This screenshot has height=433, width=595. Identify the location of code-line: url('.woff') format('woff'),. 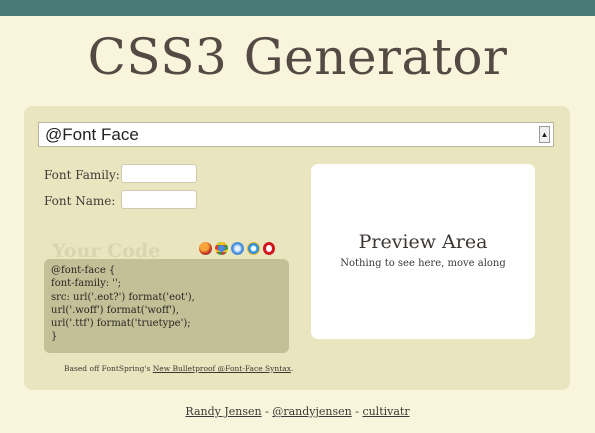
(115, 310).